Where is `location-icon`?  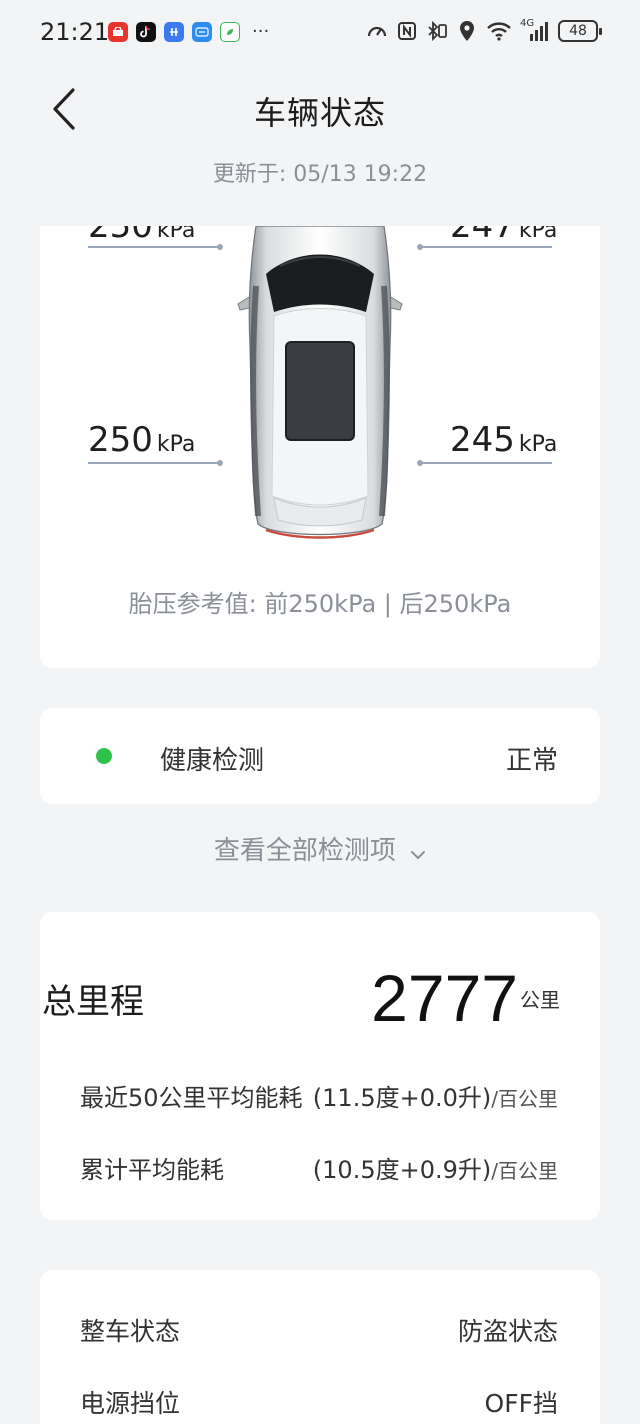
location-icon is located at coordinates (467, 31).